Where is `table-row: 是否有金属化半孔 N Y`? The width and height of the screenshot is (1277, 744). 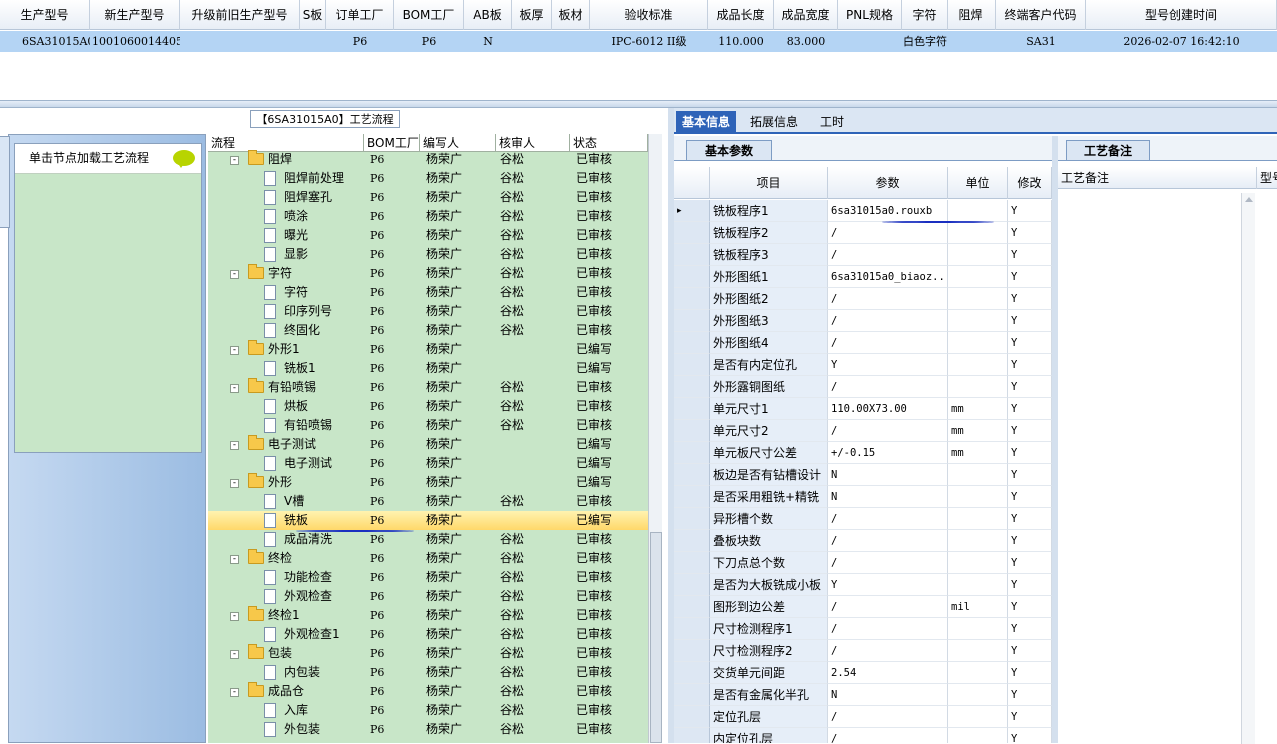
table-row: 是否有金属化半孔 N Y is located at coordinates (863, 695).